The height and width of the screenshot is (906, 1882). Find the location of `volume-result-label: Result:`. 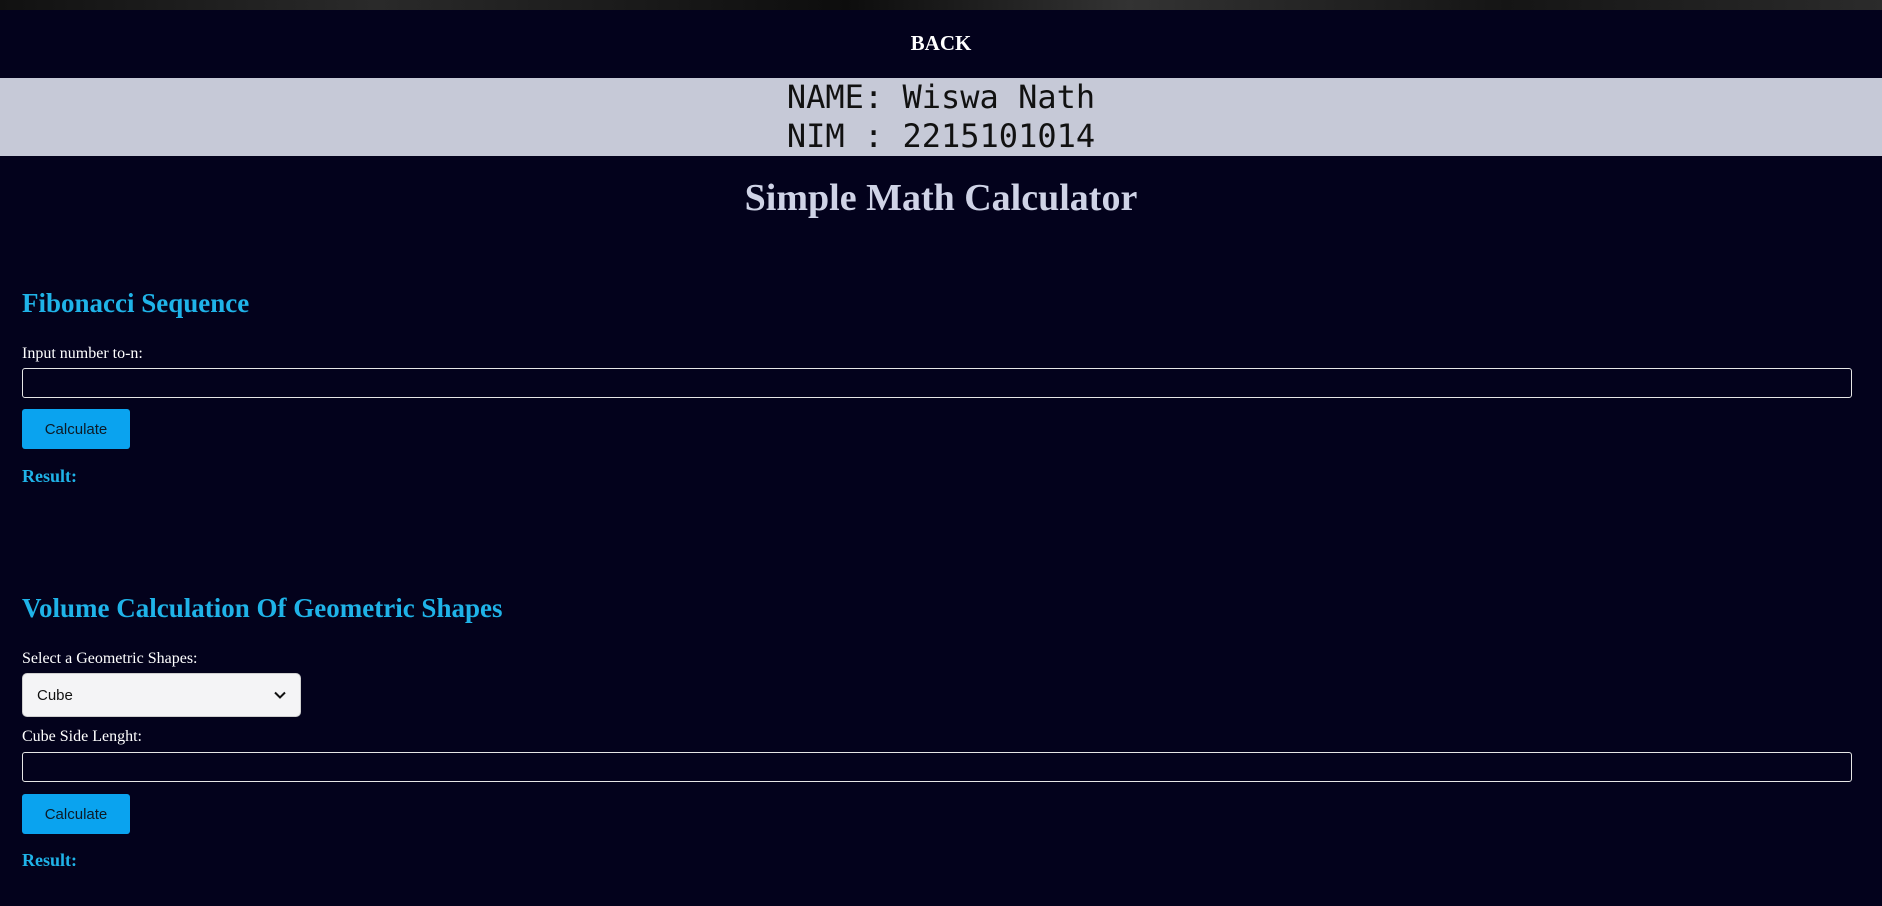

volume-result-label: Result: is located at coordinates (49, 860).